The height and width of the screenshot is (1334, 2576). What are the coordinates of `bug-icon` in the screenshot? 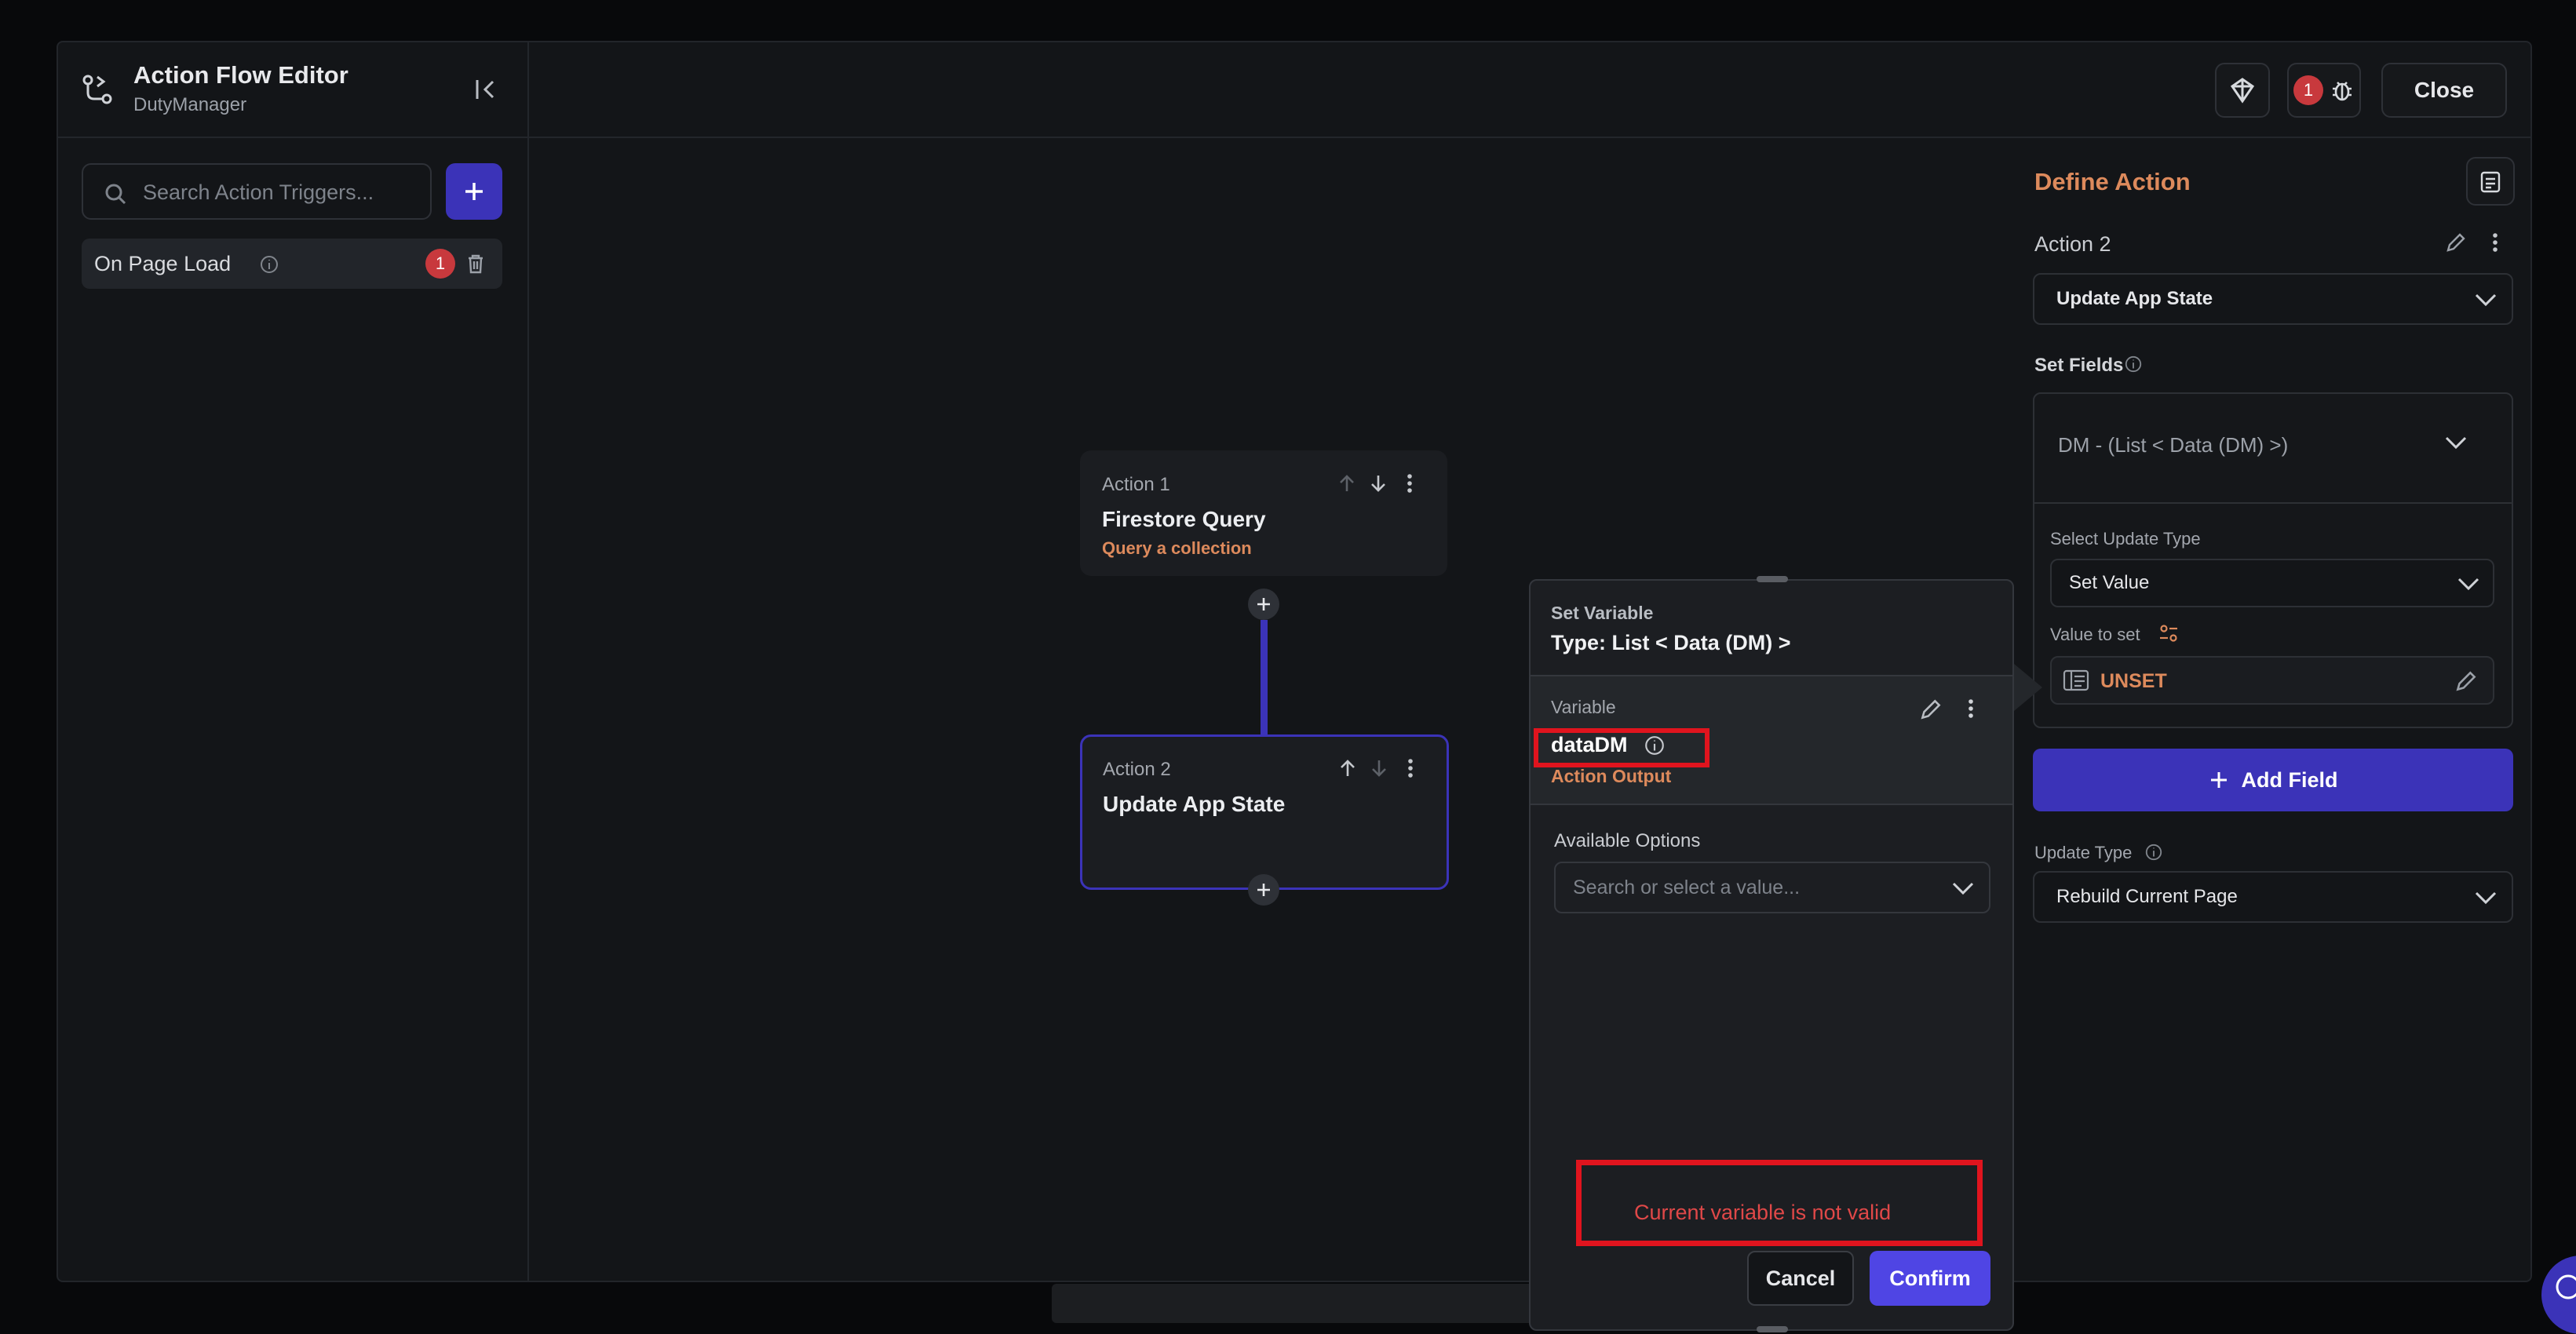 It's located at (2342, 91).